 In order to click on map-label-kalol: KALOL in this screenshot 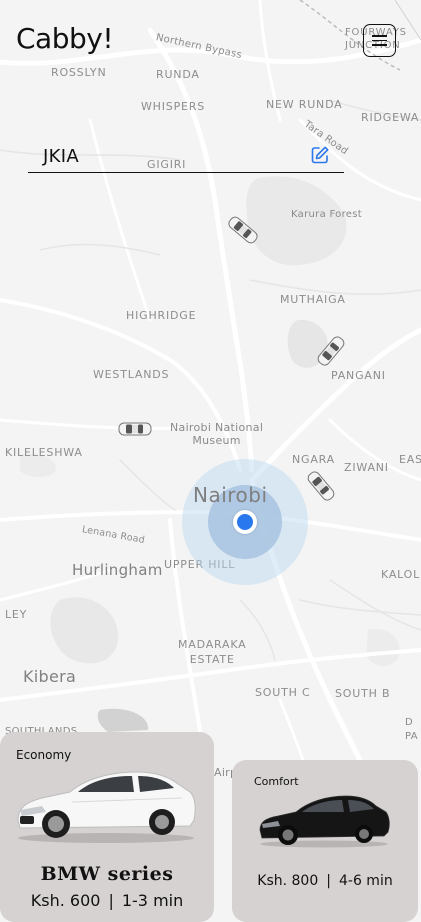, I will do `click(401, 574)`.